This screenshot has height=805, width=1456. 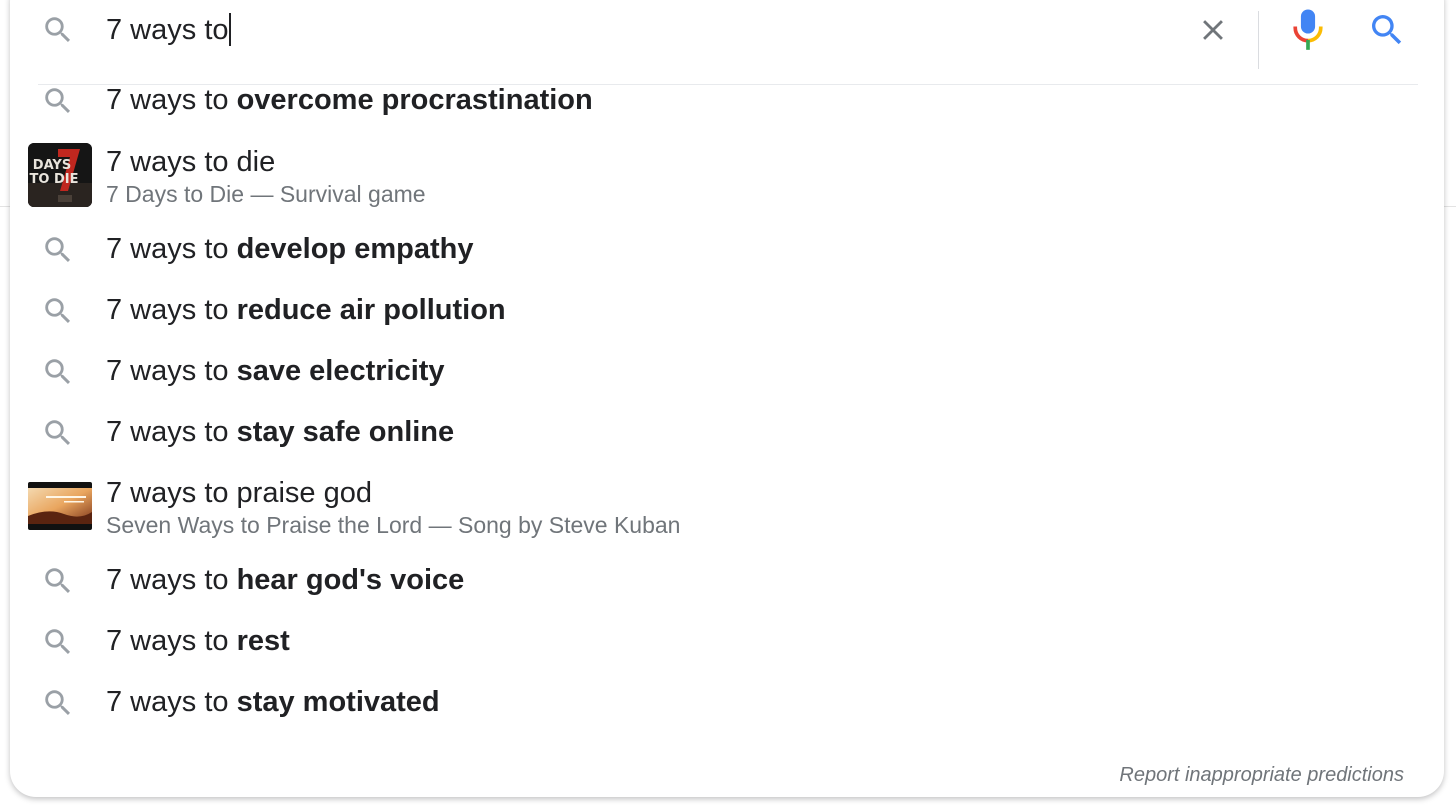 I want to click on suggestion-text: 7 ways to hear god's voice, so click(x=285, y=580).